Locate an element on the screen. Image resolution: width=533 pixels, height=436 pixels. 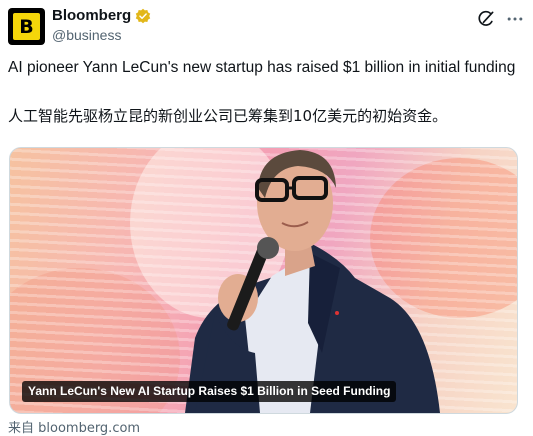
author-display-name: Bloomberg is located at coordinates (91, 16).